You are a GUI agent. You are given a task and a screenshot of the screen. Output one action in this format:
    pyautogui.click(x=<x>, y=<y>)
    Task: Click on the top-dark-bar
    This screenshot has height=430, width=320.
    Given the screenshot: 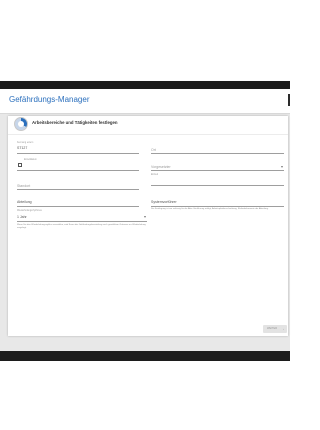 What is the action you would take?
    pyautogui.click(x=145, y=85)
    